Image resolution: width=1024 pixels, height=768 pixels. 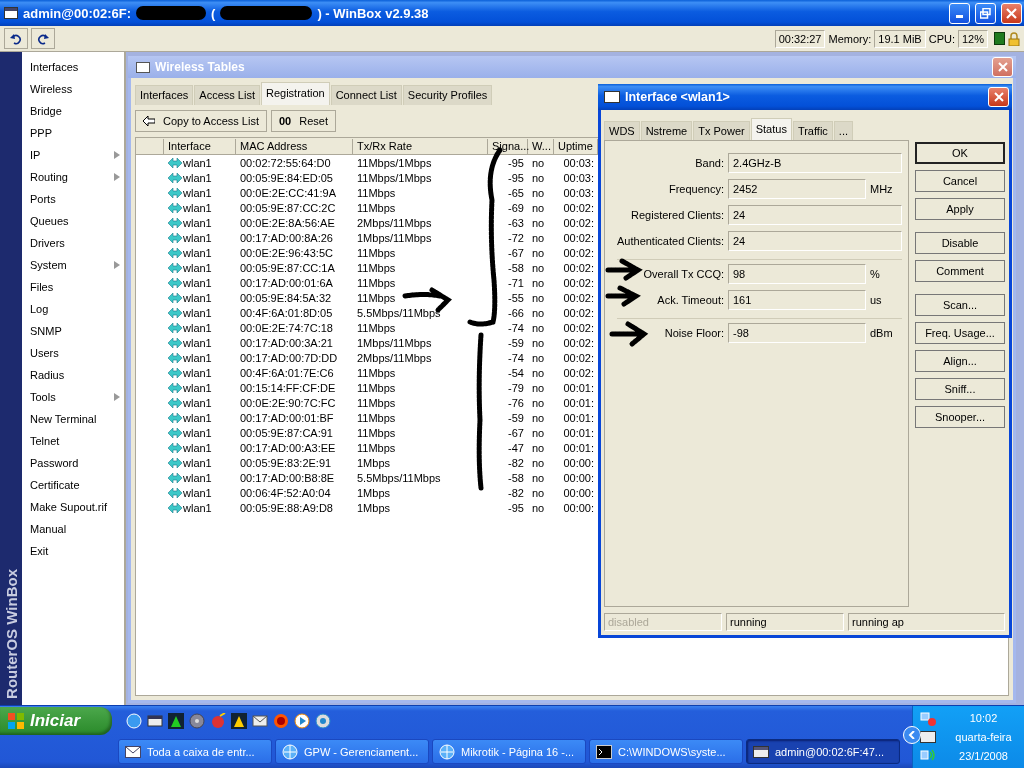 What do you see at coordinates (622, 131) in the screenshot?
I see `tab: WDS` at bounding box center [622, 131].